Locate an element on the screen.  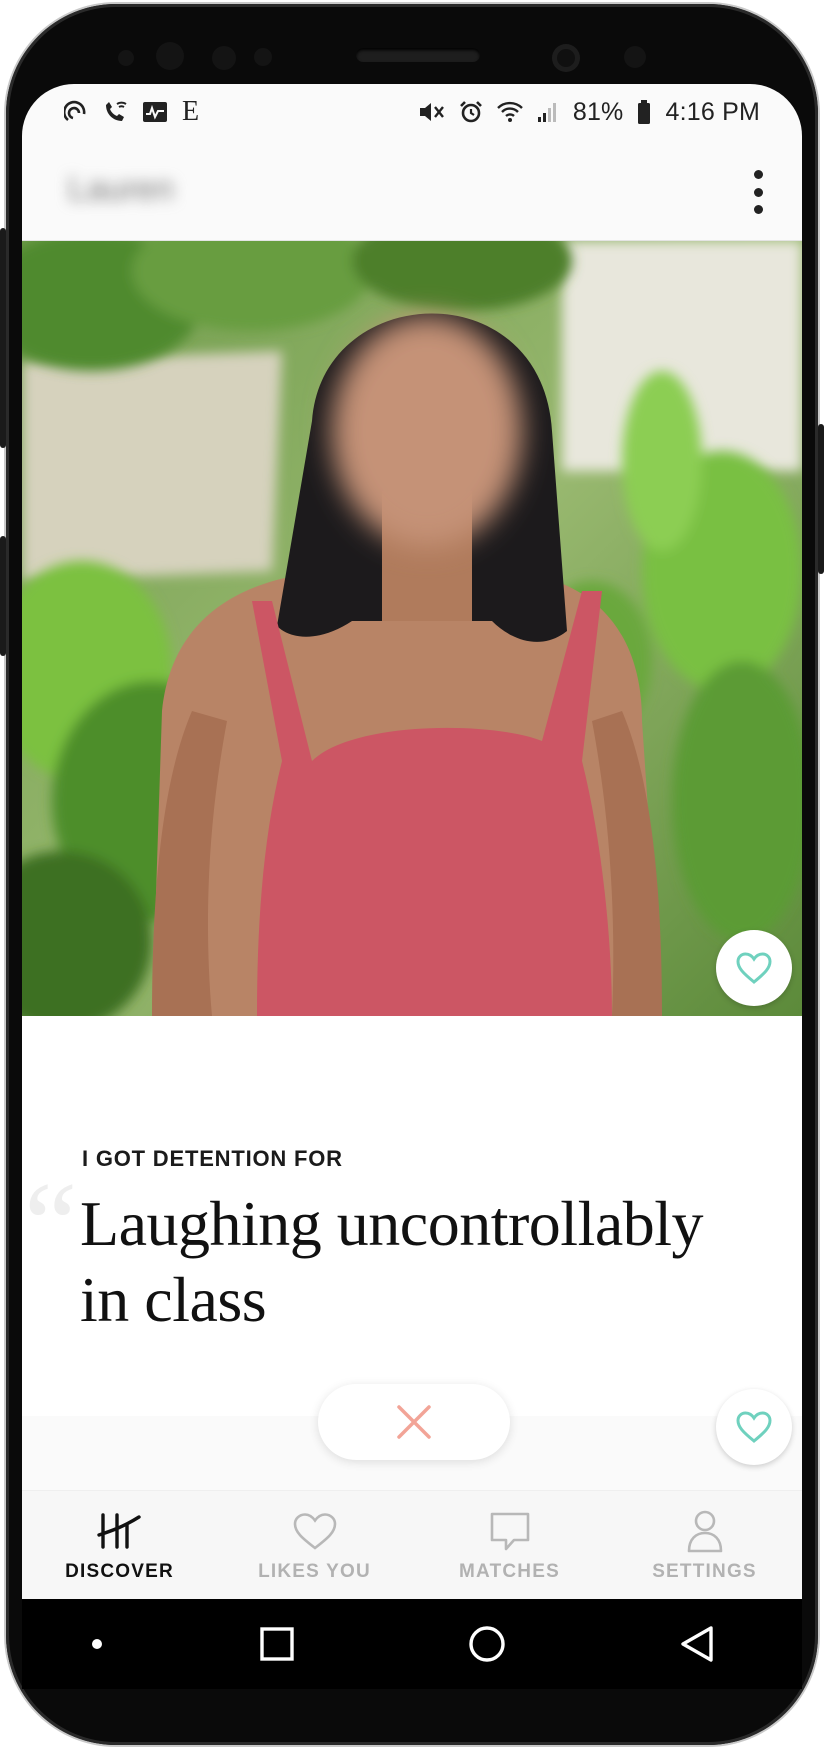
like-photo-button is located at coordinates (754, 968).